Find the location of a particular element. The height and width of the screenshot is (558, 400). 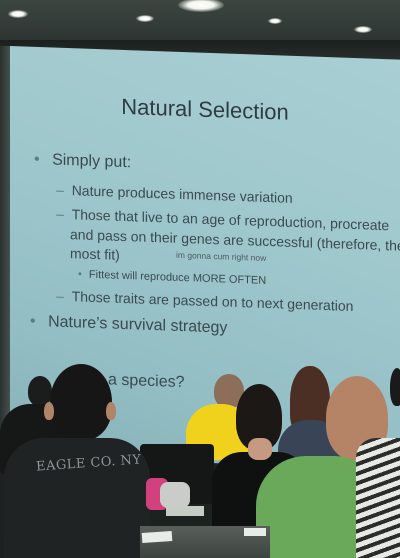

slide-bullet: – Nature produces immense variation is located at coordinates (174, 194).